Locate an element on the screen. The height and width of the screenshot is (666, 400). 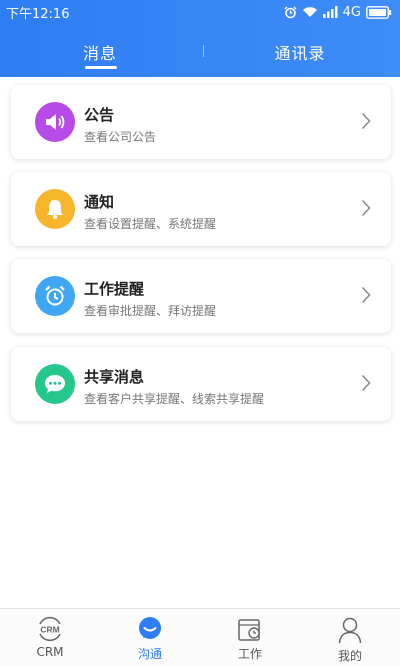
network-type: 4G is located at coordinates (351, 12).